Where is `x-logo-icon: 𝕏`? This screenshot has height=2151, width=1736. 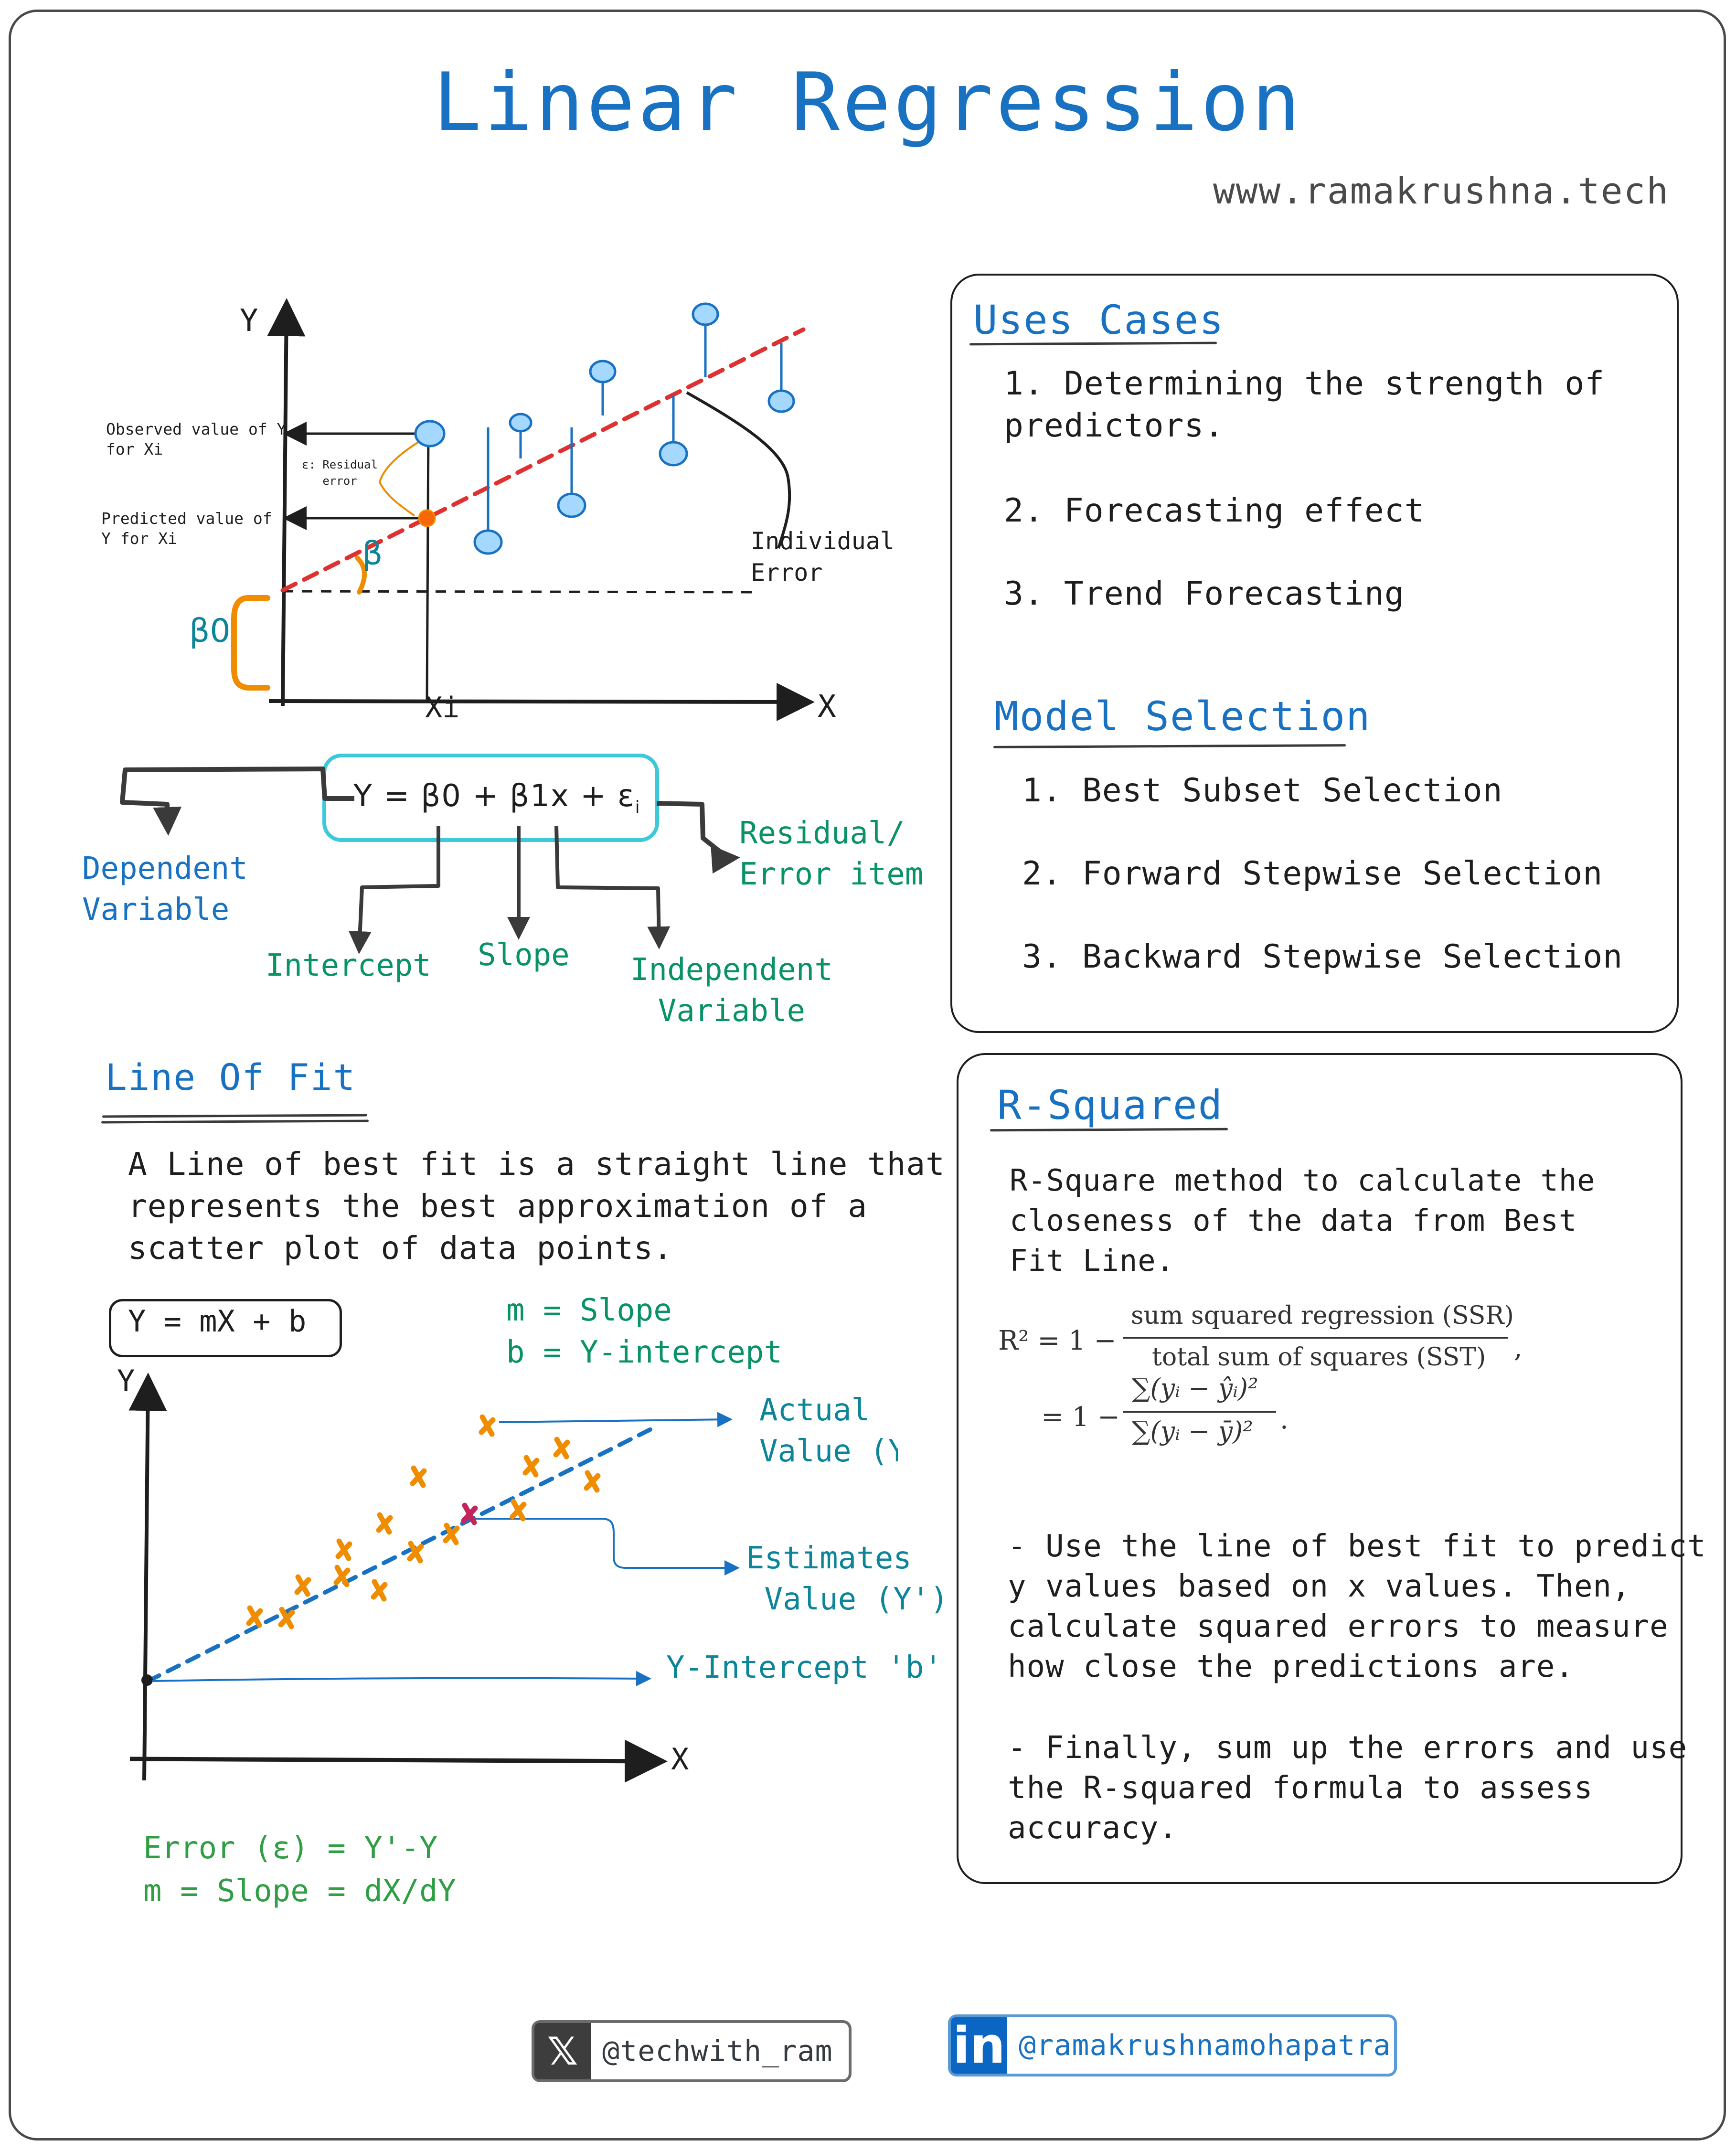 x-logo-icon: 𝕏 is located at coordinates (562, 2051).